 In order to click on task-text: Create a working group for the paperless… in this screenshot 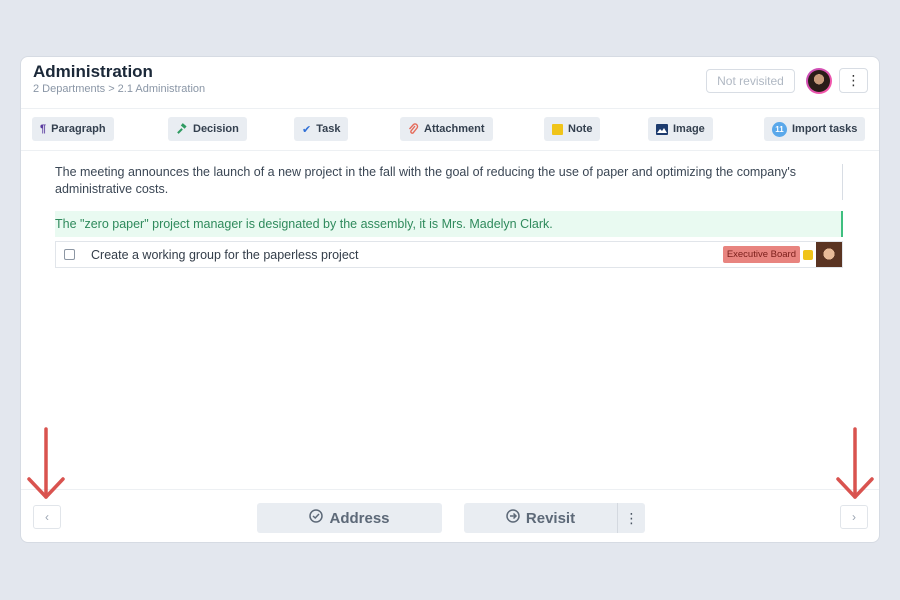, I will do `click(225, 254)`.